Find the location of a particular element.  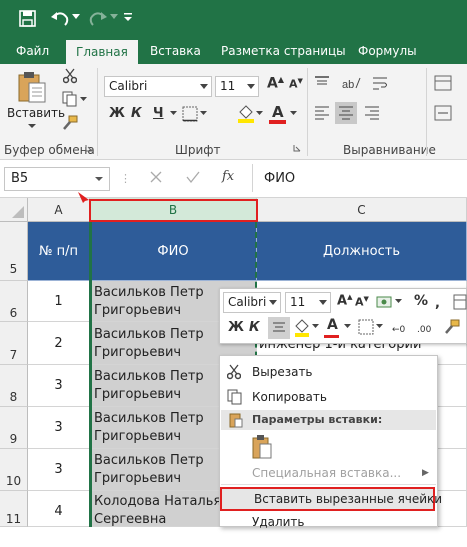

table-header-position: Должность is located at coordinates (362, 251).